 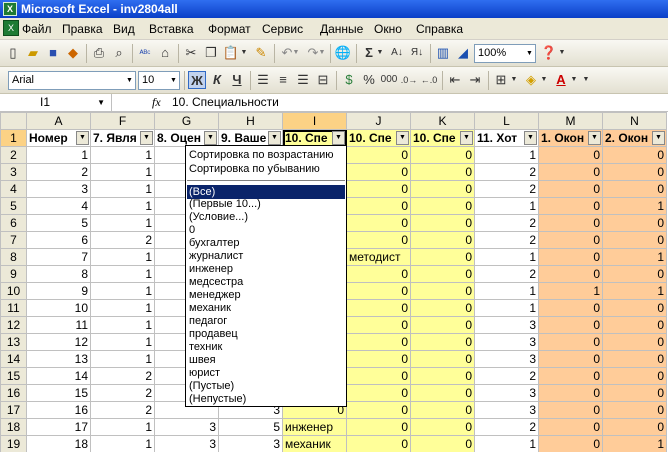 I want to click on font-name-combo: Arial ▼, so click(x=72, y=80).